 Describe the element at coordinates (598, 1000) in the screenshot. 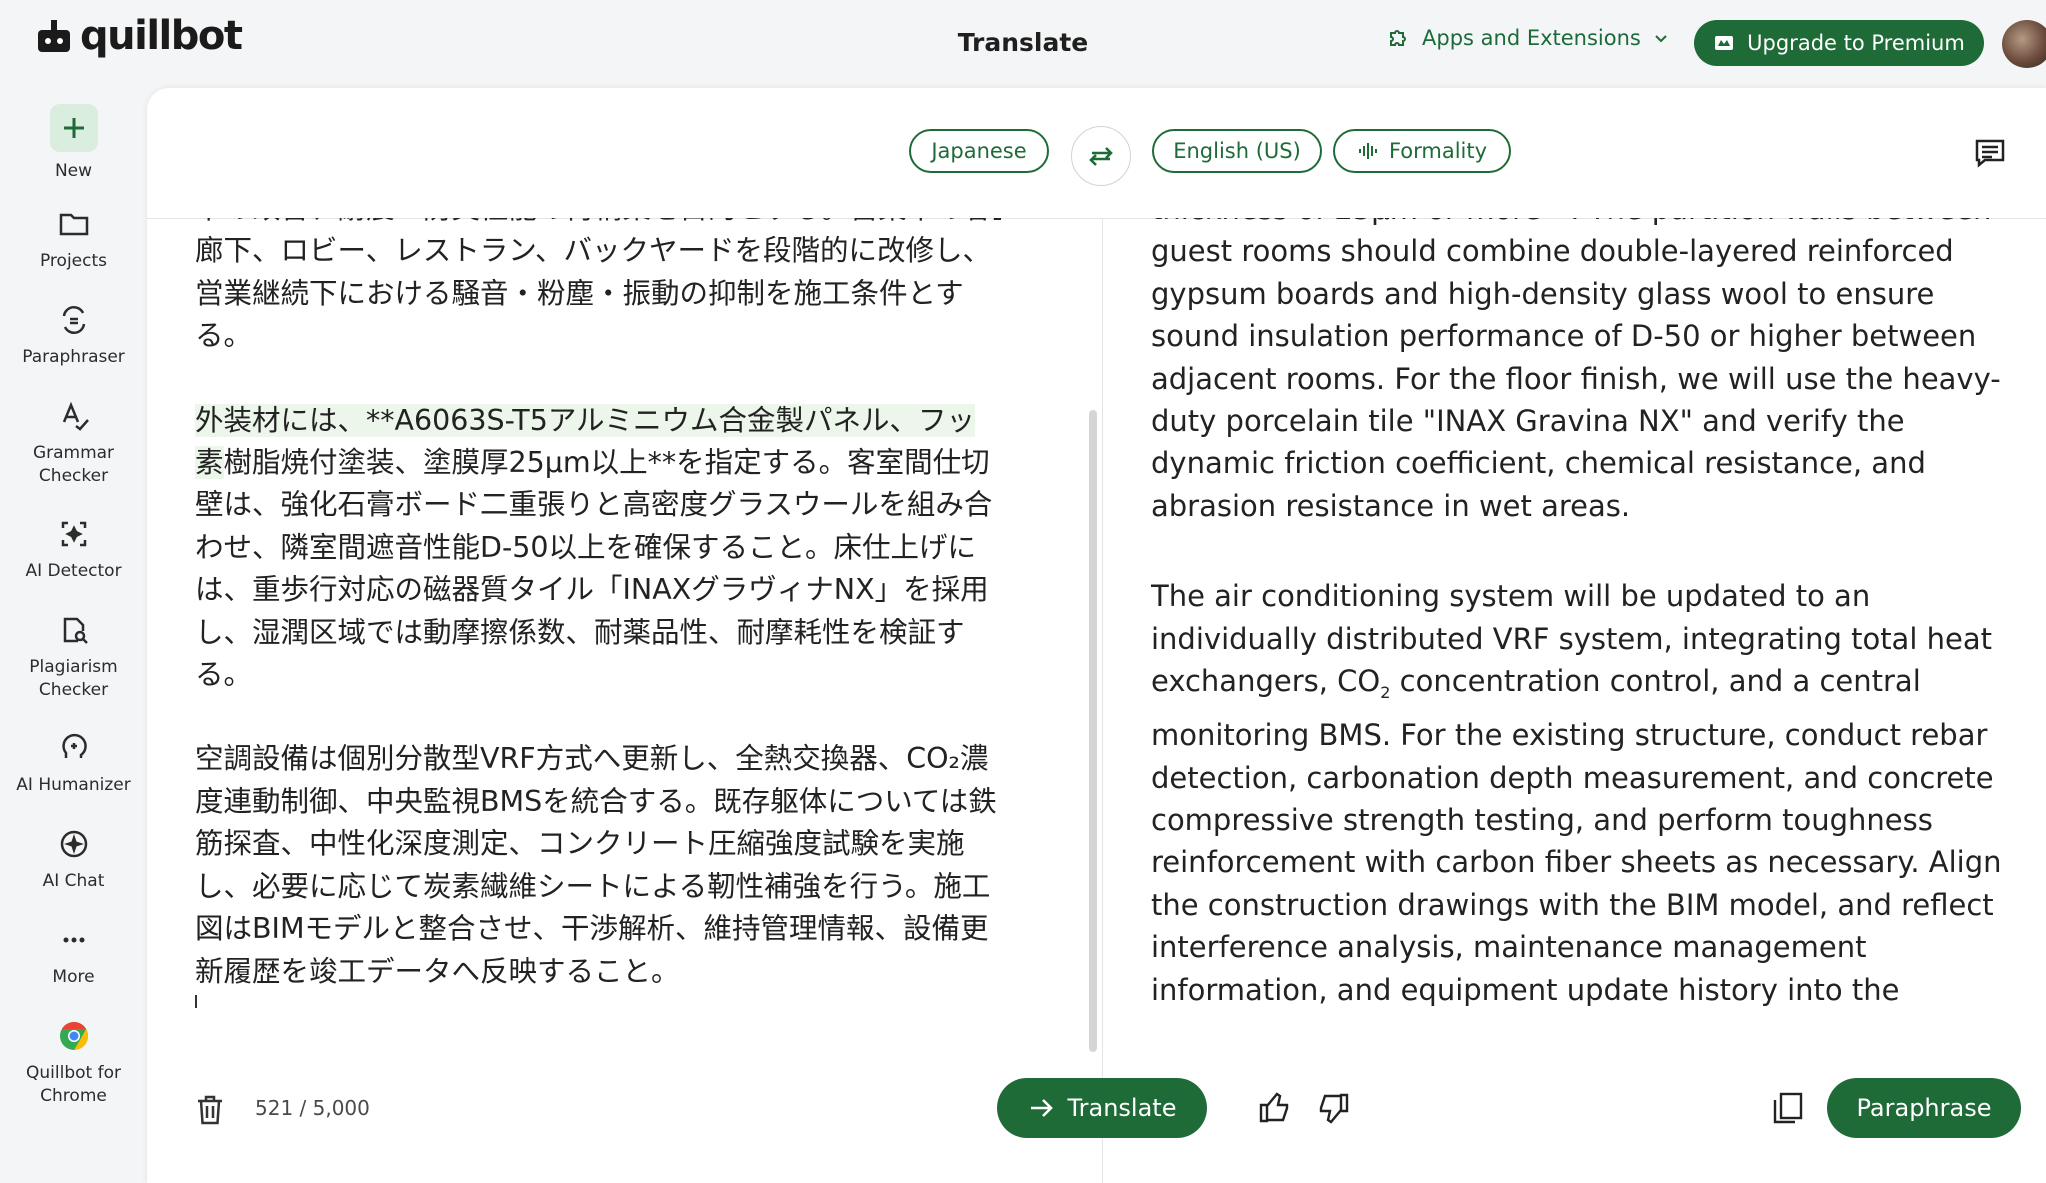

I see `text-cursor-line` at that location.